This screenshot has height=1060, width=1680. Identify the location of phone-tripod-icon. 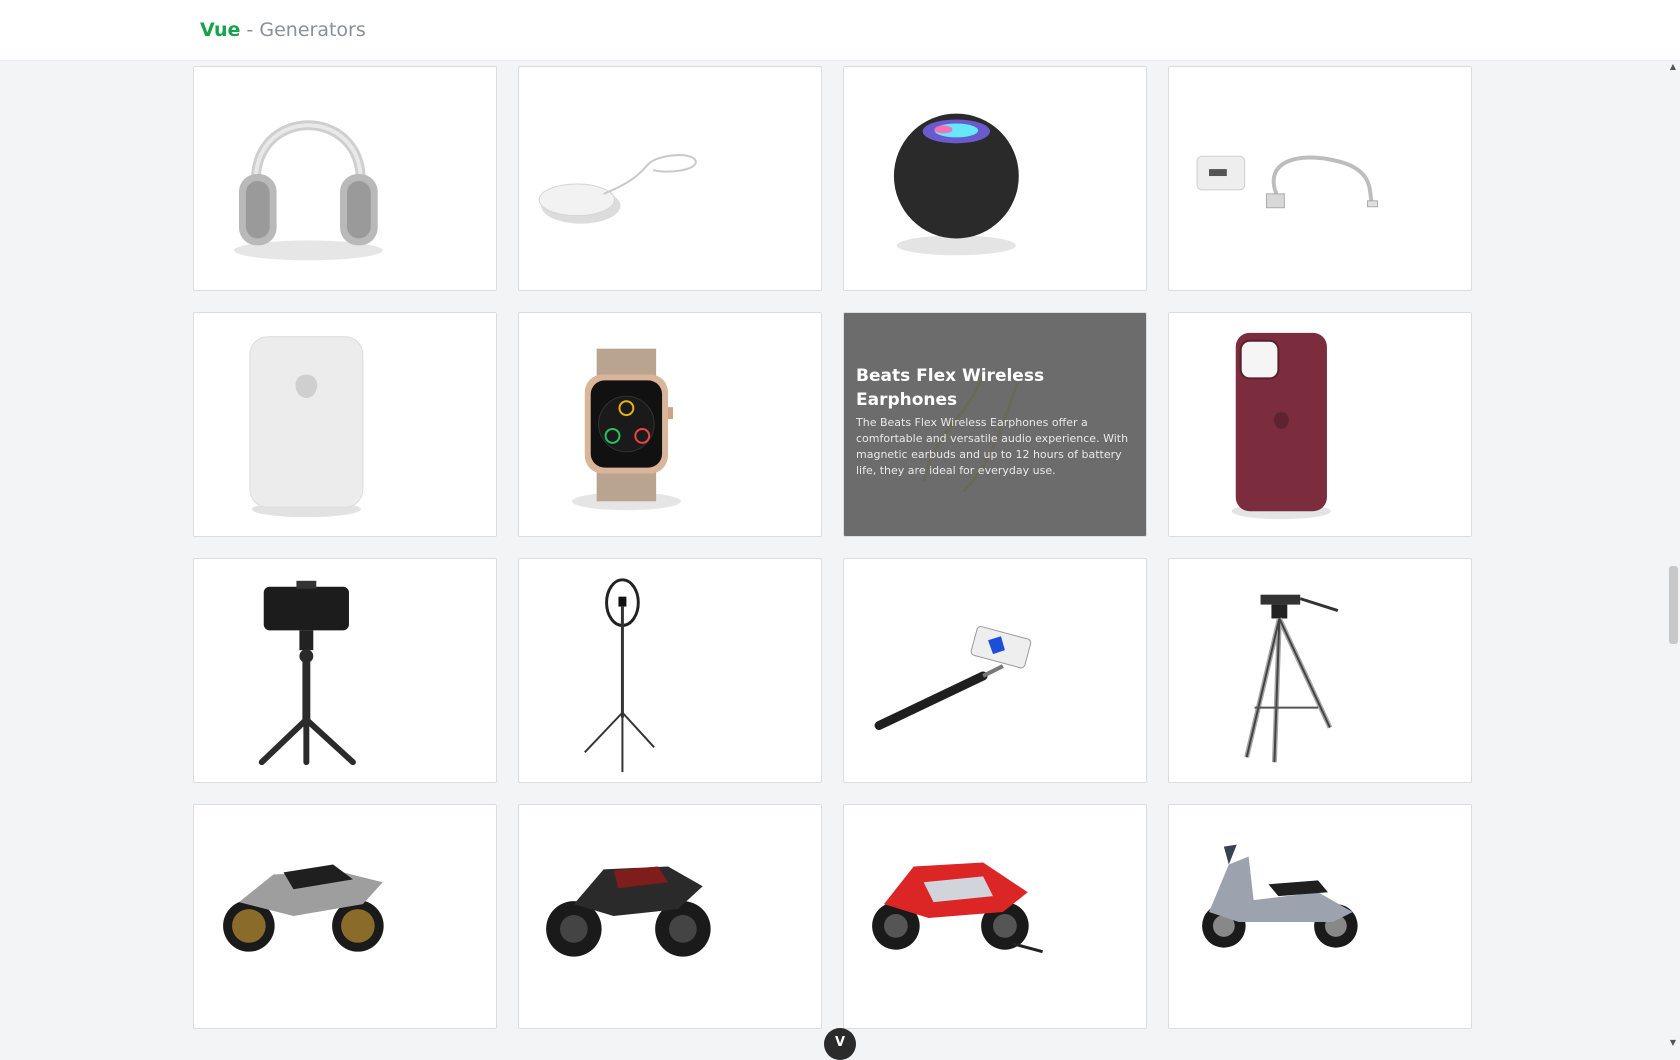
(307, 673).